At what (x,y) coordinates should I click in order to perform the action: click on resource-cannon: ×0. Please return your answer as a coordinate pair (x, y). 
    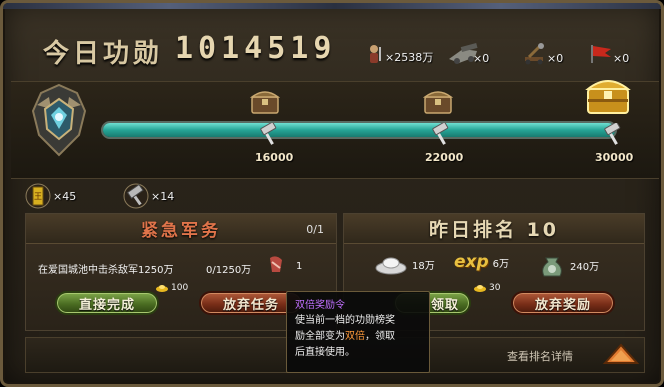
    Looking at the image, I should click on (468, 51).